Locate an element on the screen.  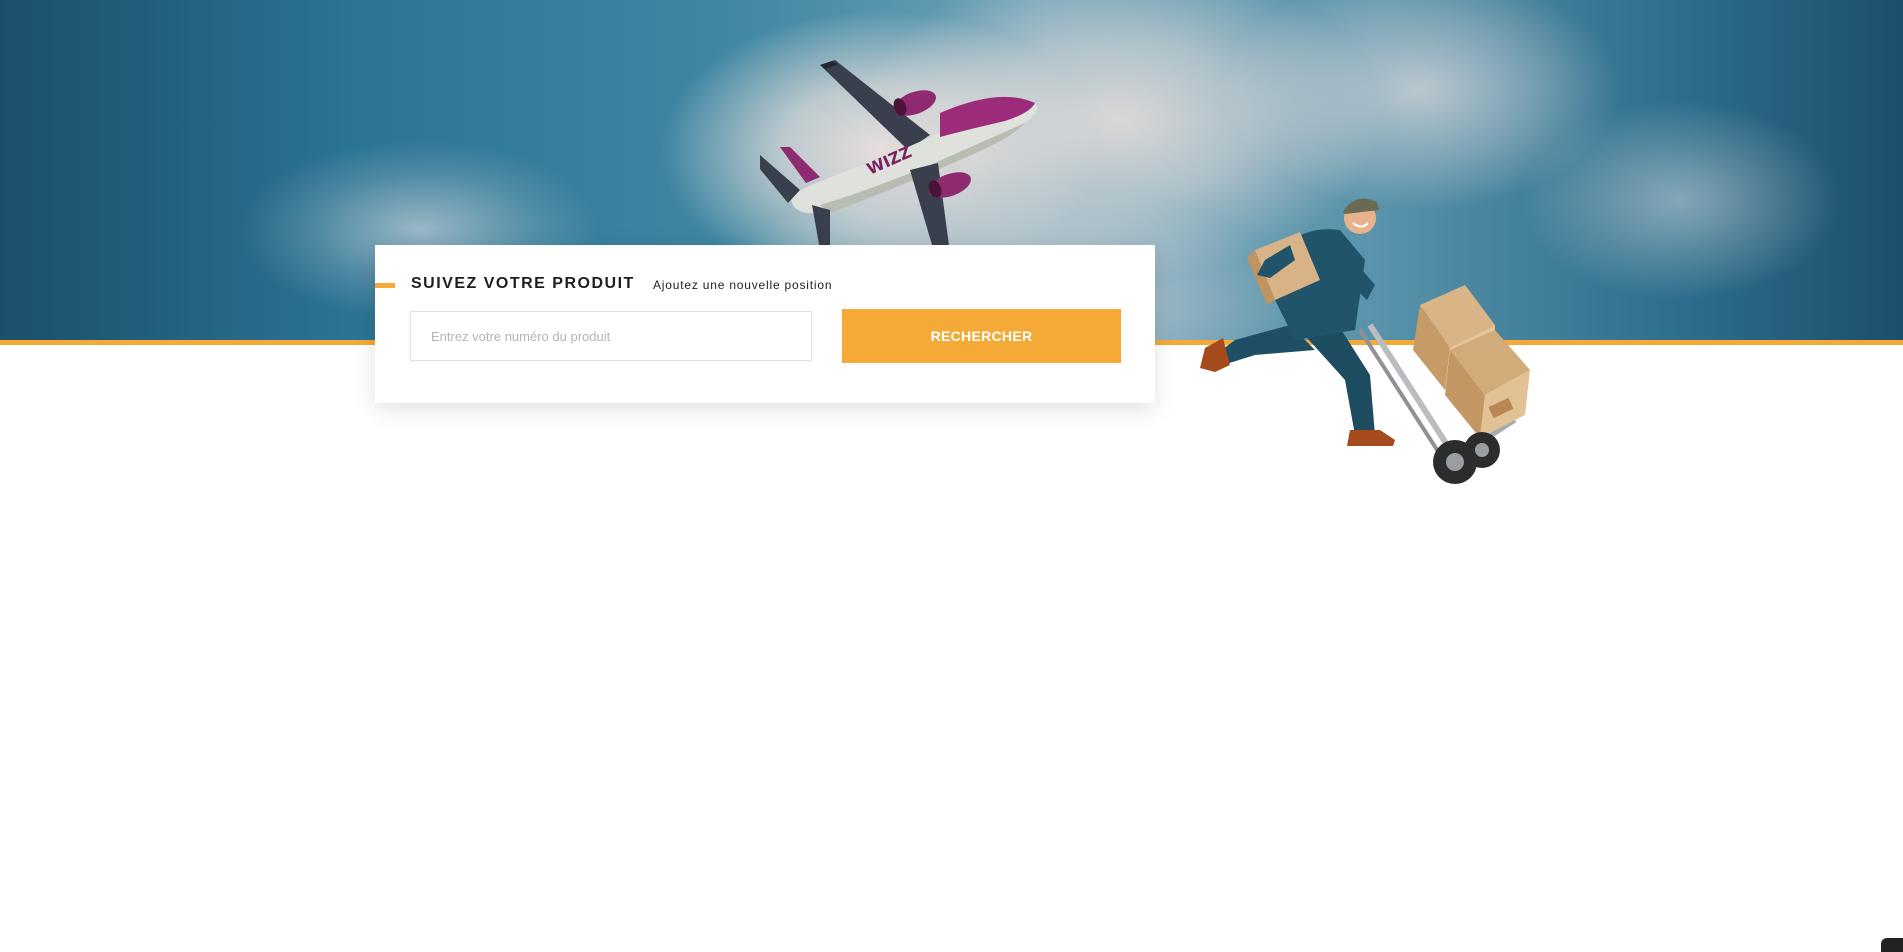
chat-widget-icon is located at coordinates (1892, 945).